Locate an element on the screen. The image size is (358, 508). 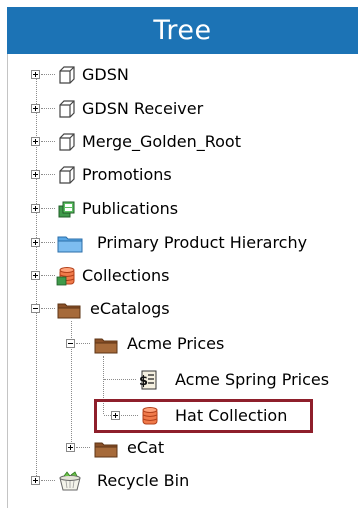
tree-node-label: Acme Prices is located at coordinates (176, 343).